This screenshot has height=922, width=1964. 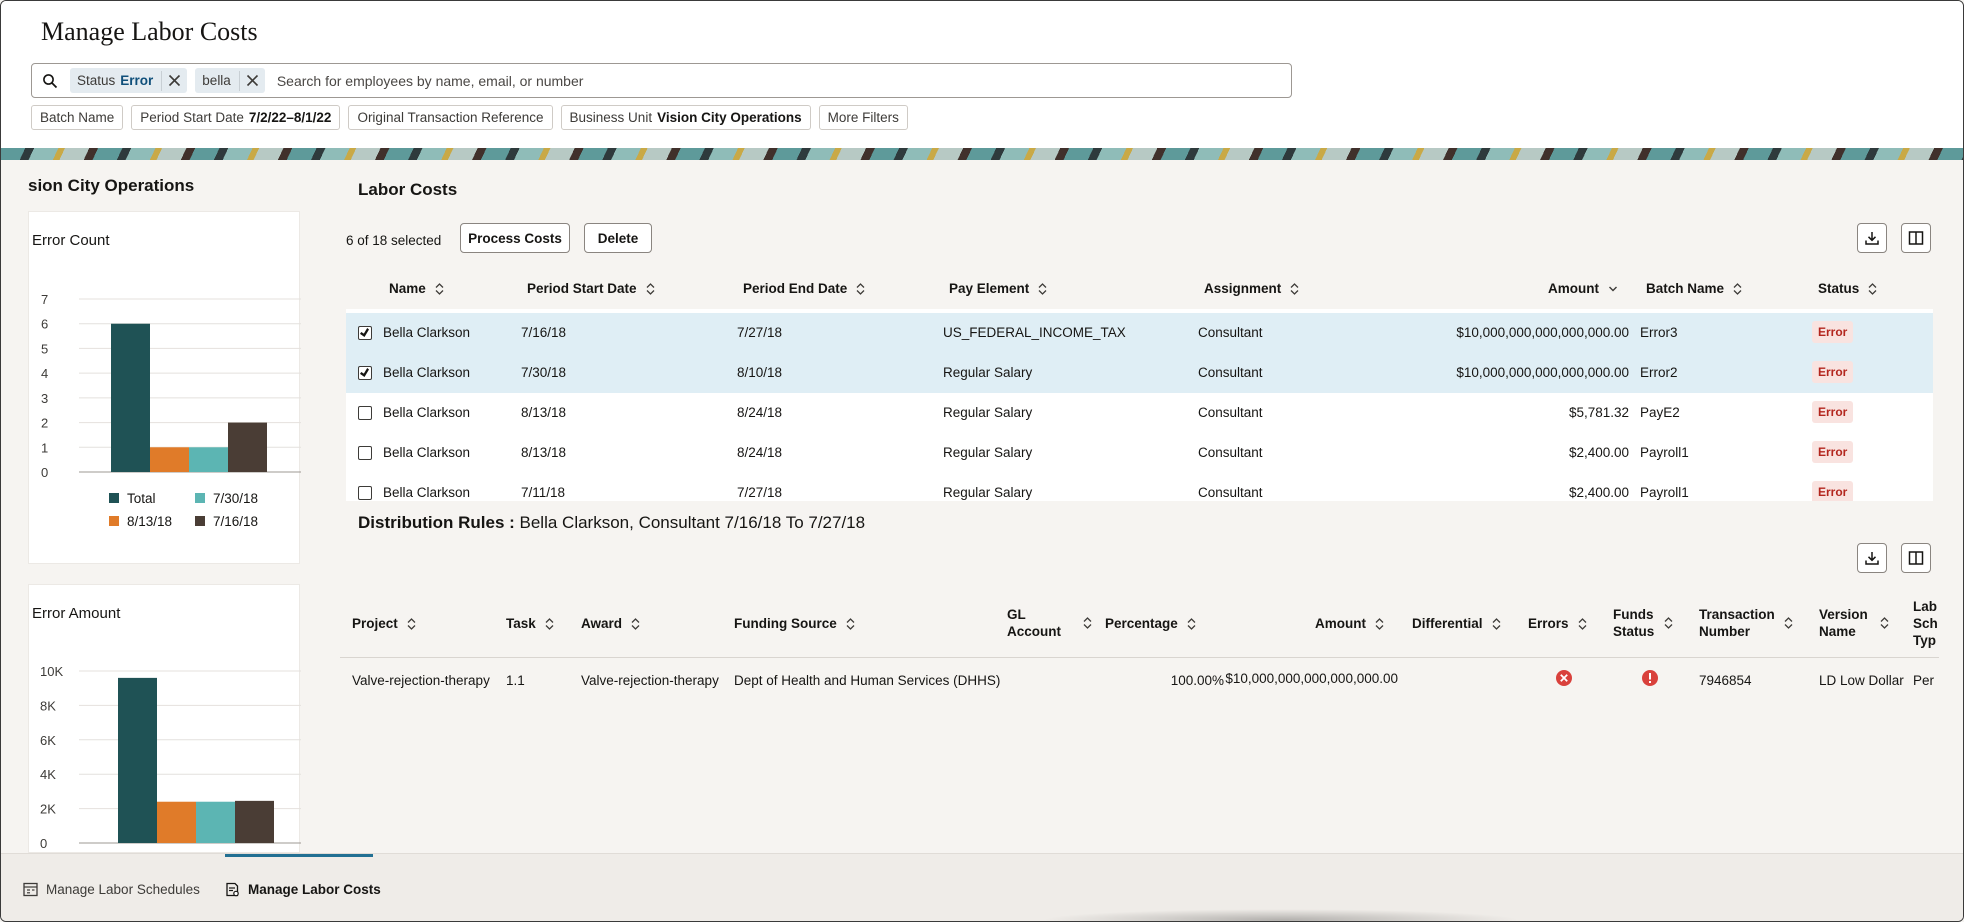 I want to click on tab-manage-labor-schedules: Manage Labor Schedules, so click(x=111, y=889).